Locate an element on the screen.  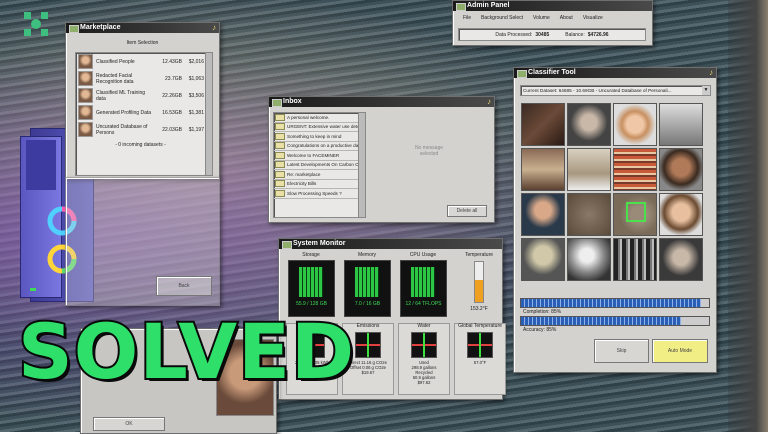
skip-button: Skip is located at coordinates (621, 351).